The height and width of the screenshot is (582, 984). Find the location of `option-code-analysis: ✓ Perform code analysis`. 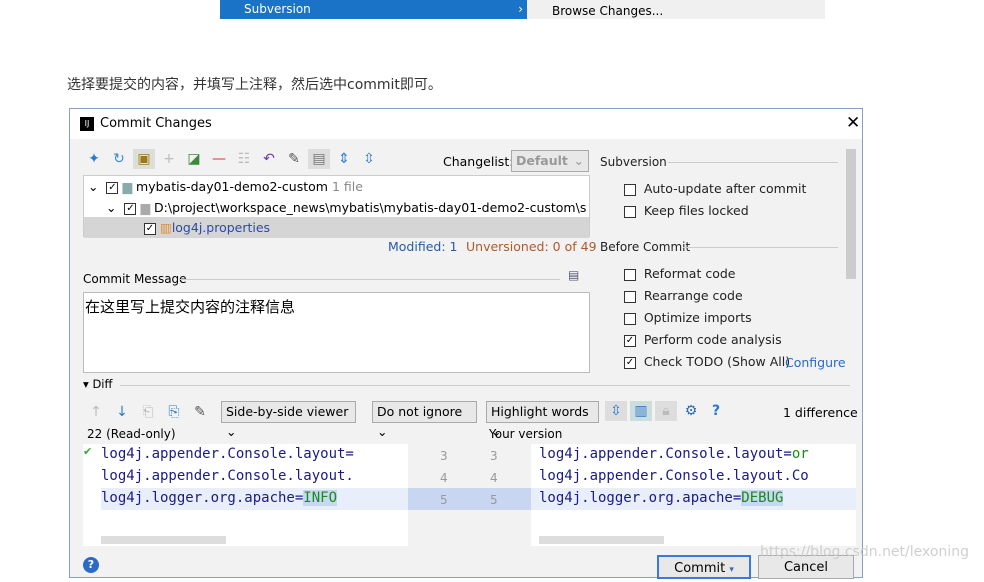

option-code-analysis: ✓ Perform code analysis is located at coordinates (703, 339).